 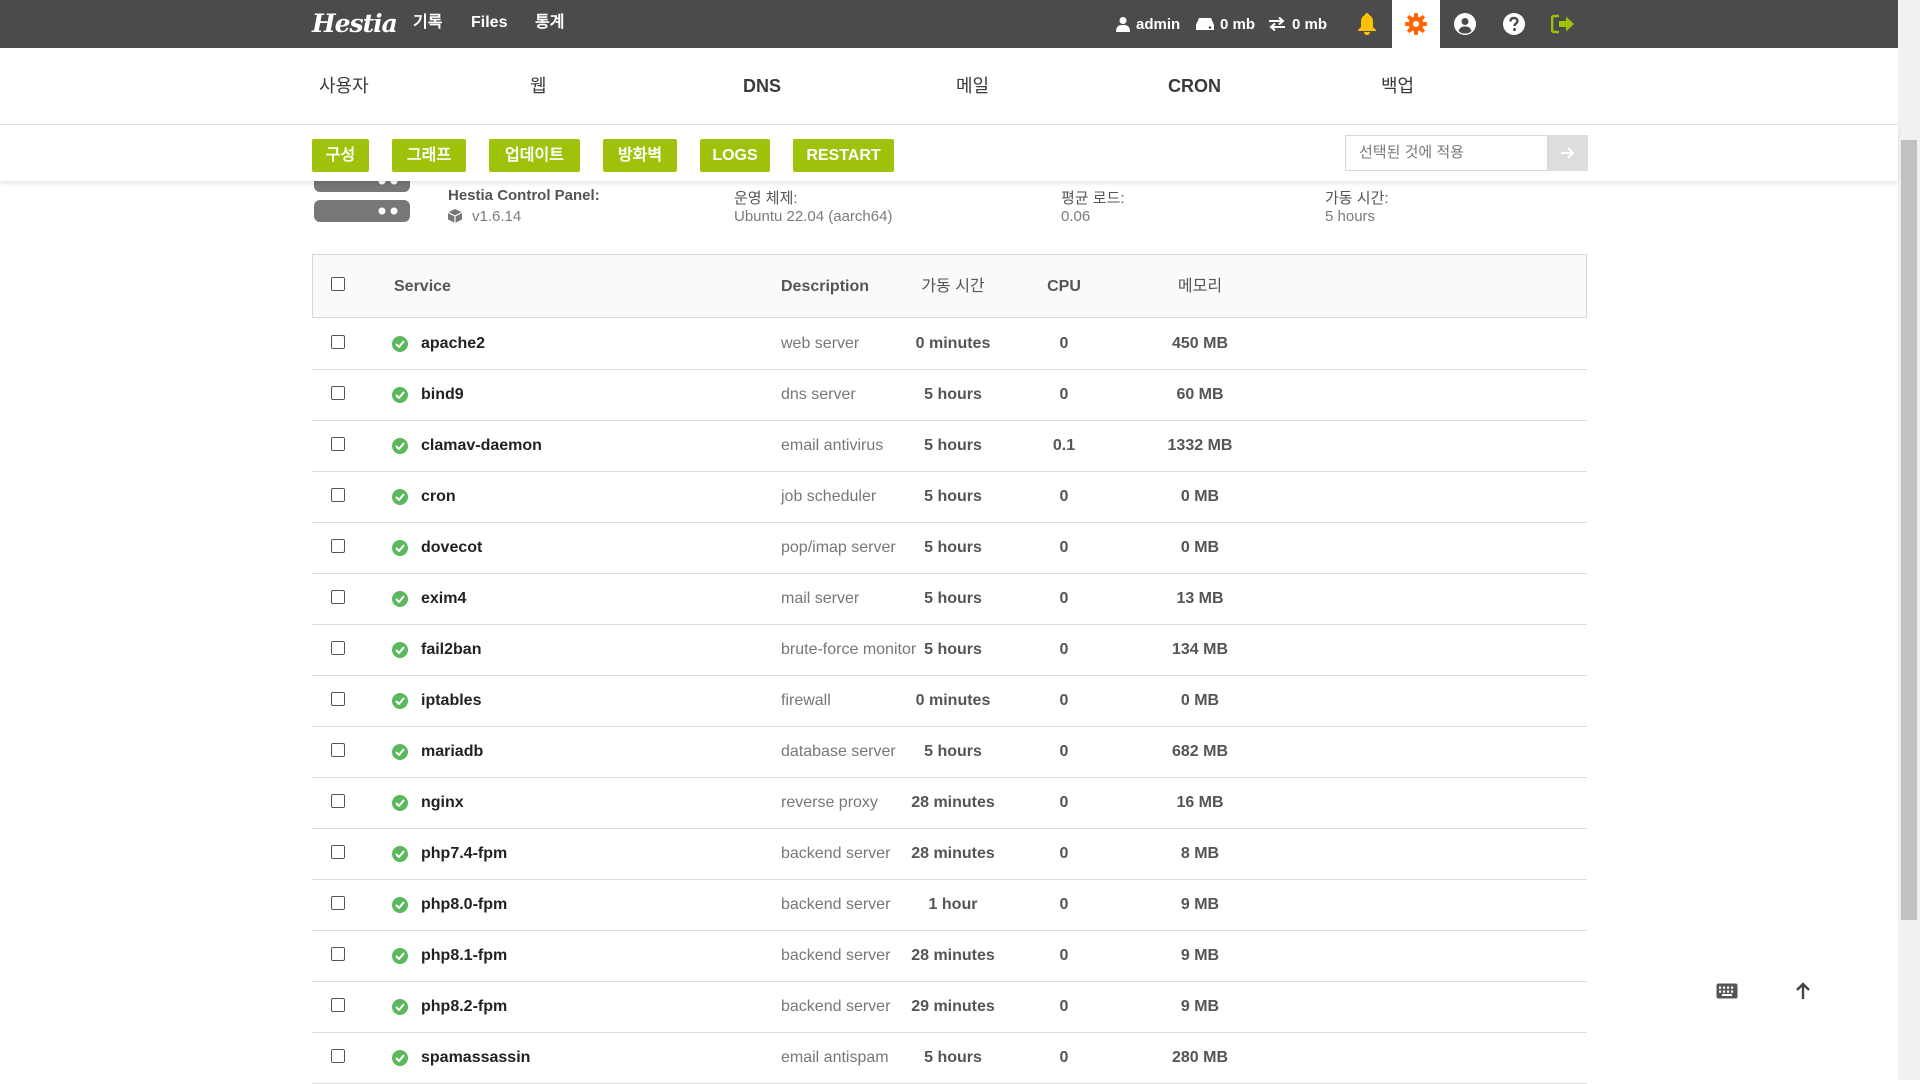 I want to click on service-name: php7.4-fpm, so click(x=464, y=853).